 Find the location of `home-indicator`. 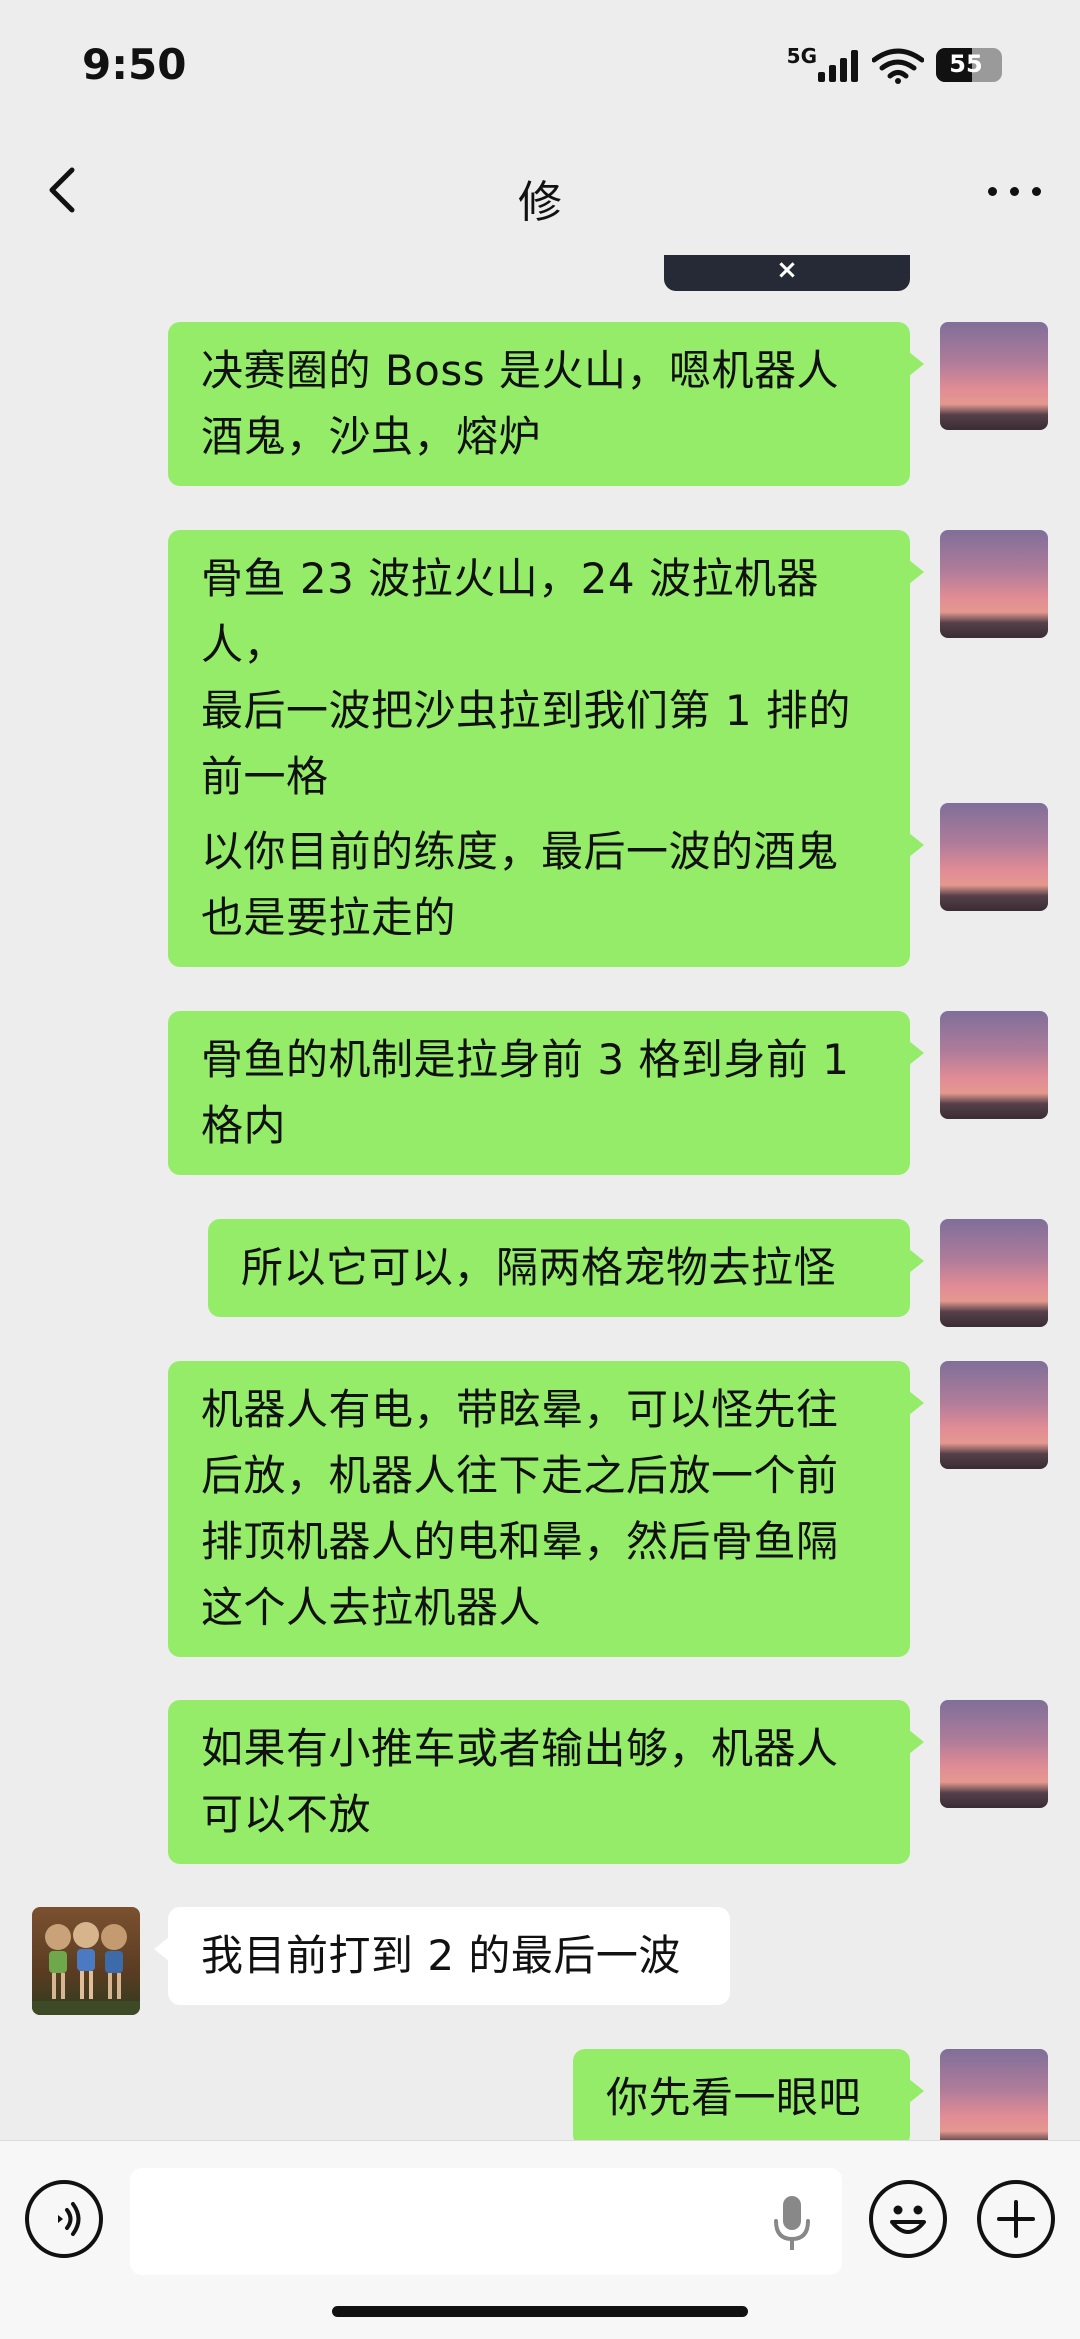

home-indicator is located at coordinates (540, 2311).